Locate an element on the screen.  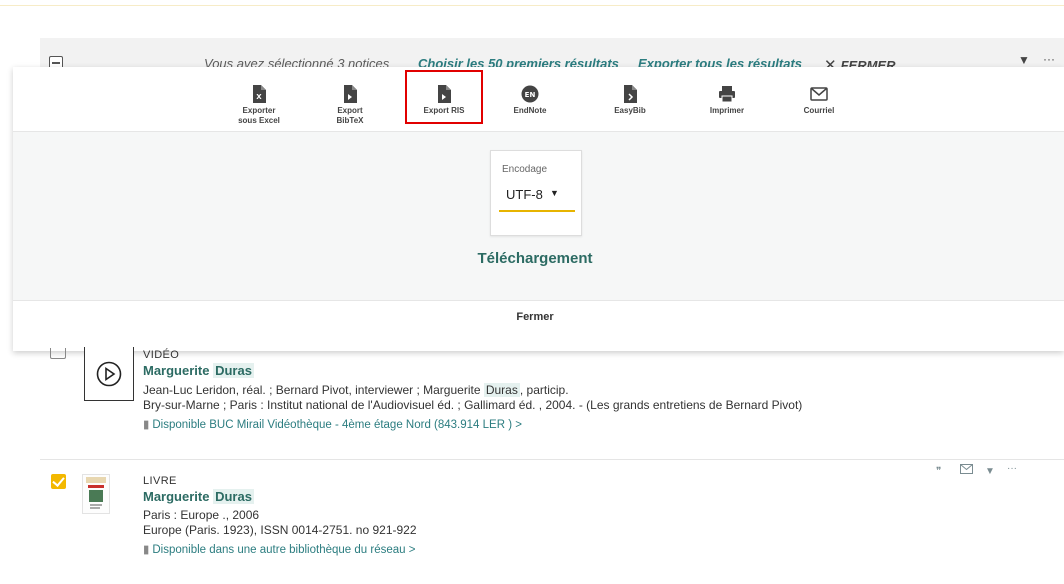
export-bibtex-label: Export BibTeX is located at coordinates (350, 115).